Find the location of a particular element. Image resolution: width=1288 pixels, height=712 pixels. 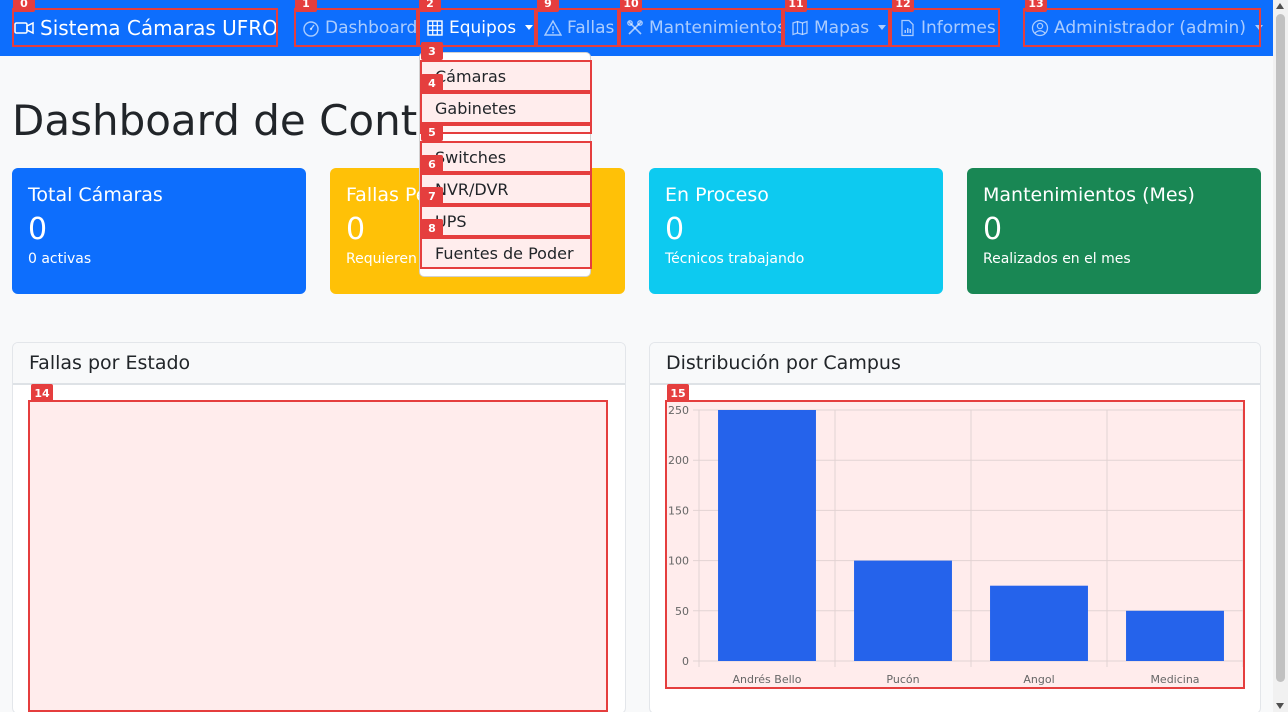

annotation-badge: 0 is located at coordinates (24, 6).